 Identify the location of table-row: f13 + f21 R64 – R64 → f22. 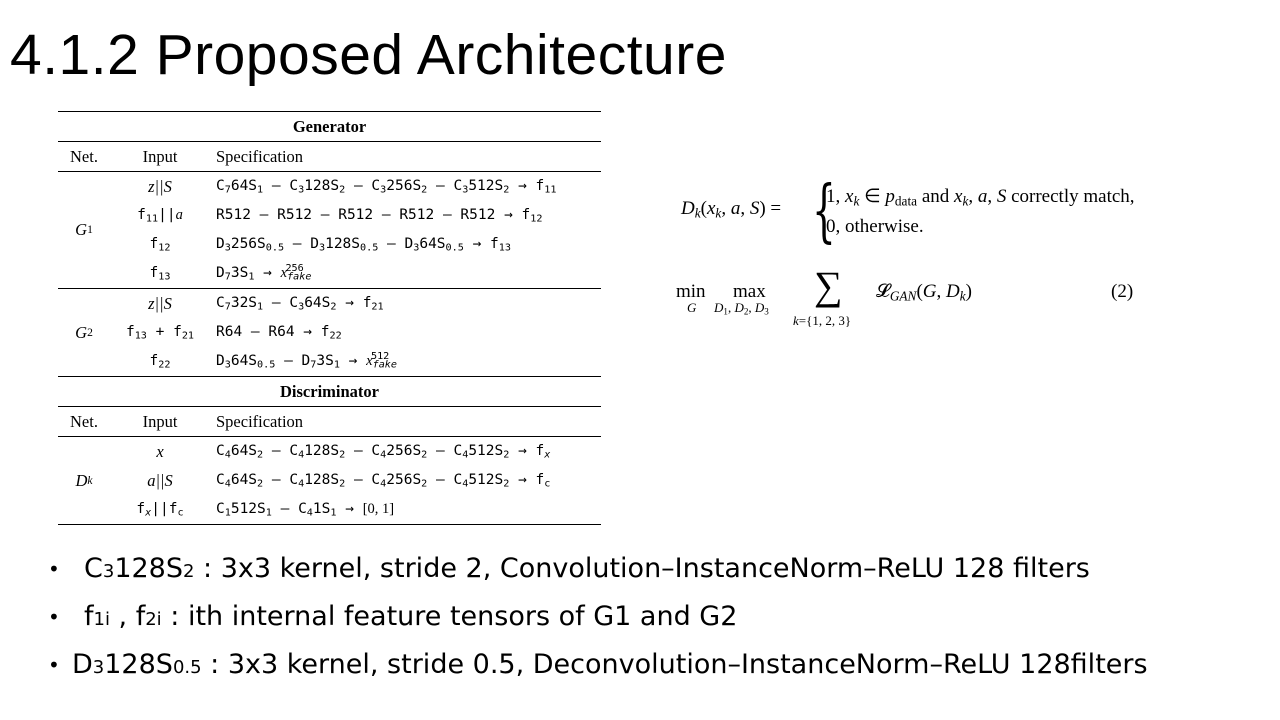
(329, 332).